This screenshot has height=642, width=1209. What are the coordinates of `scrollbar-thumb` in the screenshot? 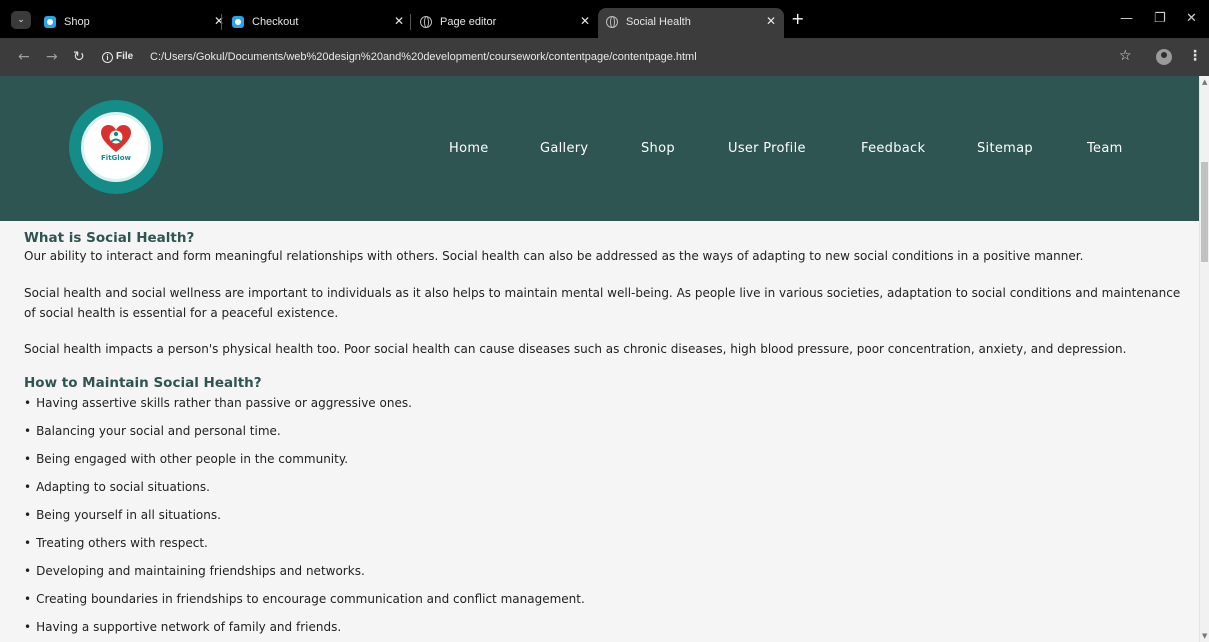 It's located at (1204, 212).